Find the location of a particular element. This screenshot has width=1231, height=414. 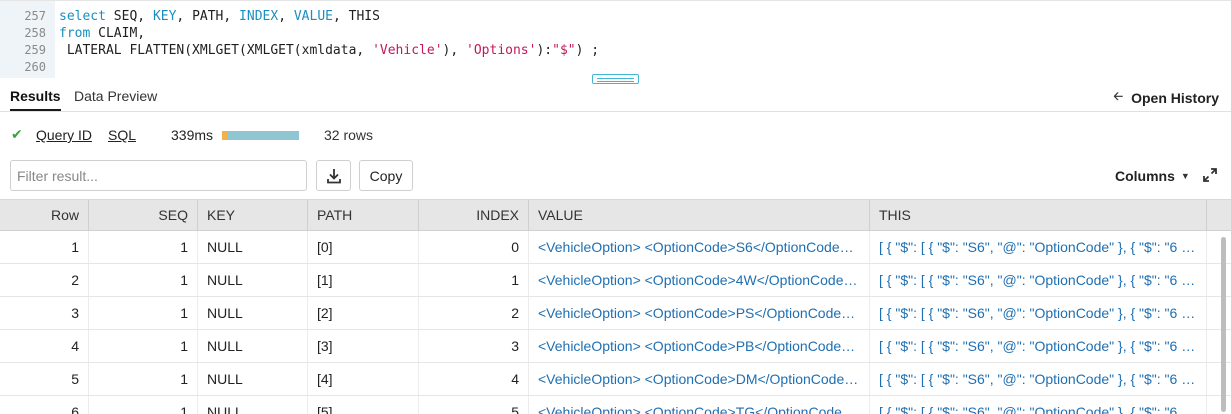

column-header-seq: SEQ is located at coordinates (143, 215).